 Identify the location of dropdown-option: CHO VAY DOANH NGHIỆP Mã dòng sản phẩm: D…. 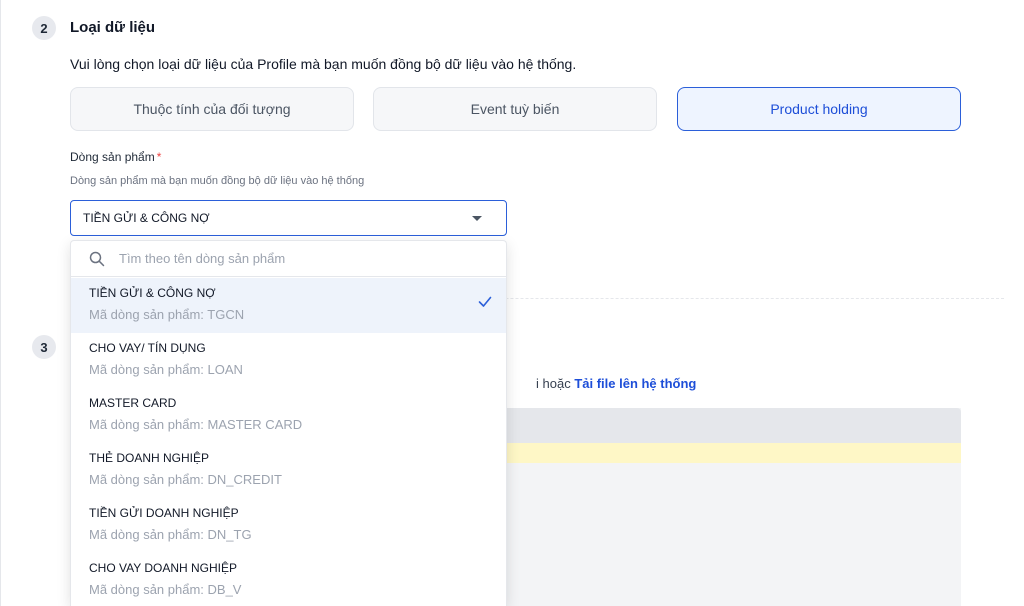
(288, 579).